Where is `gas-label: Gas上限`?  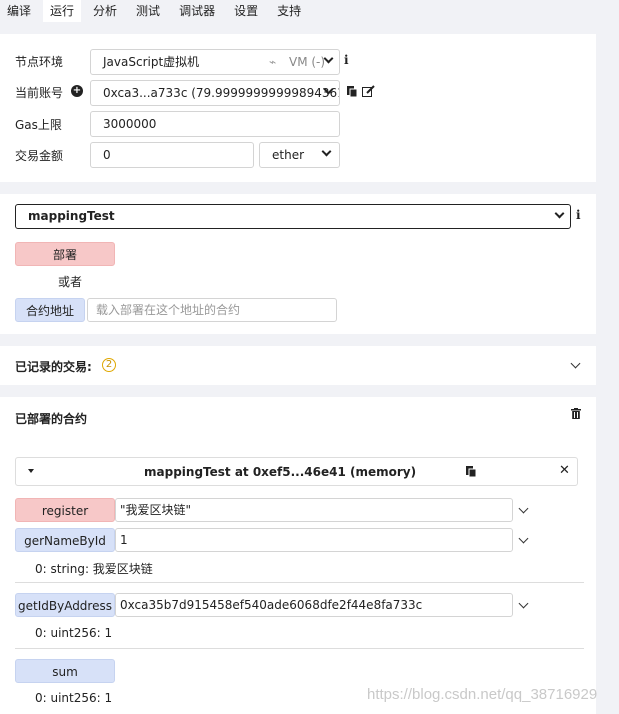 gas-label: Gas上限 is located at coordinates (38, 125).